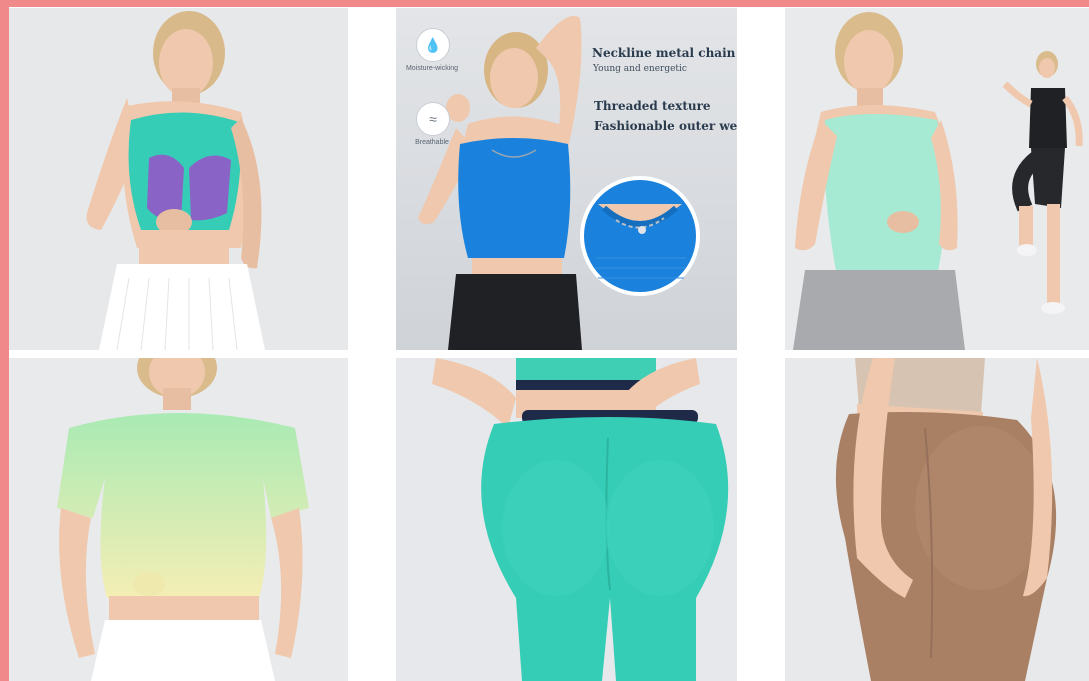  Describe the element at coordinates (432, 142) in the screenshot. I see `breathable-label: Breathable` at that location.